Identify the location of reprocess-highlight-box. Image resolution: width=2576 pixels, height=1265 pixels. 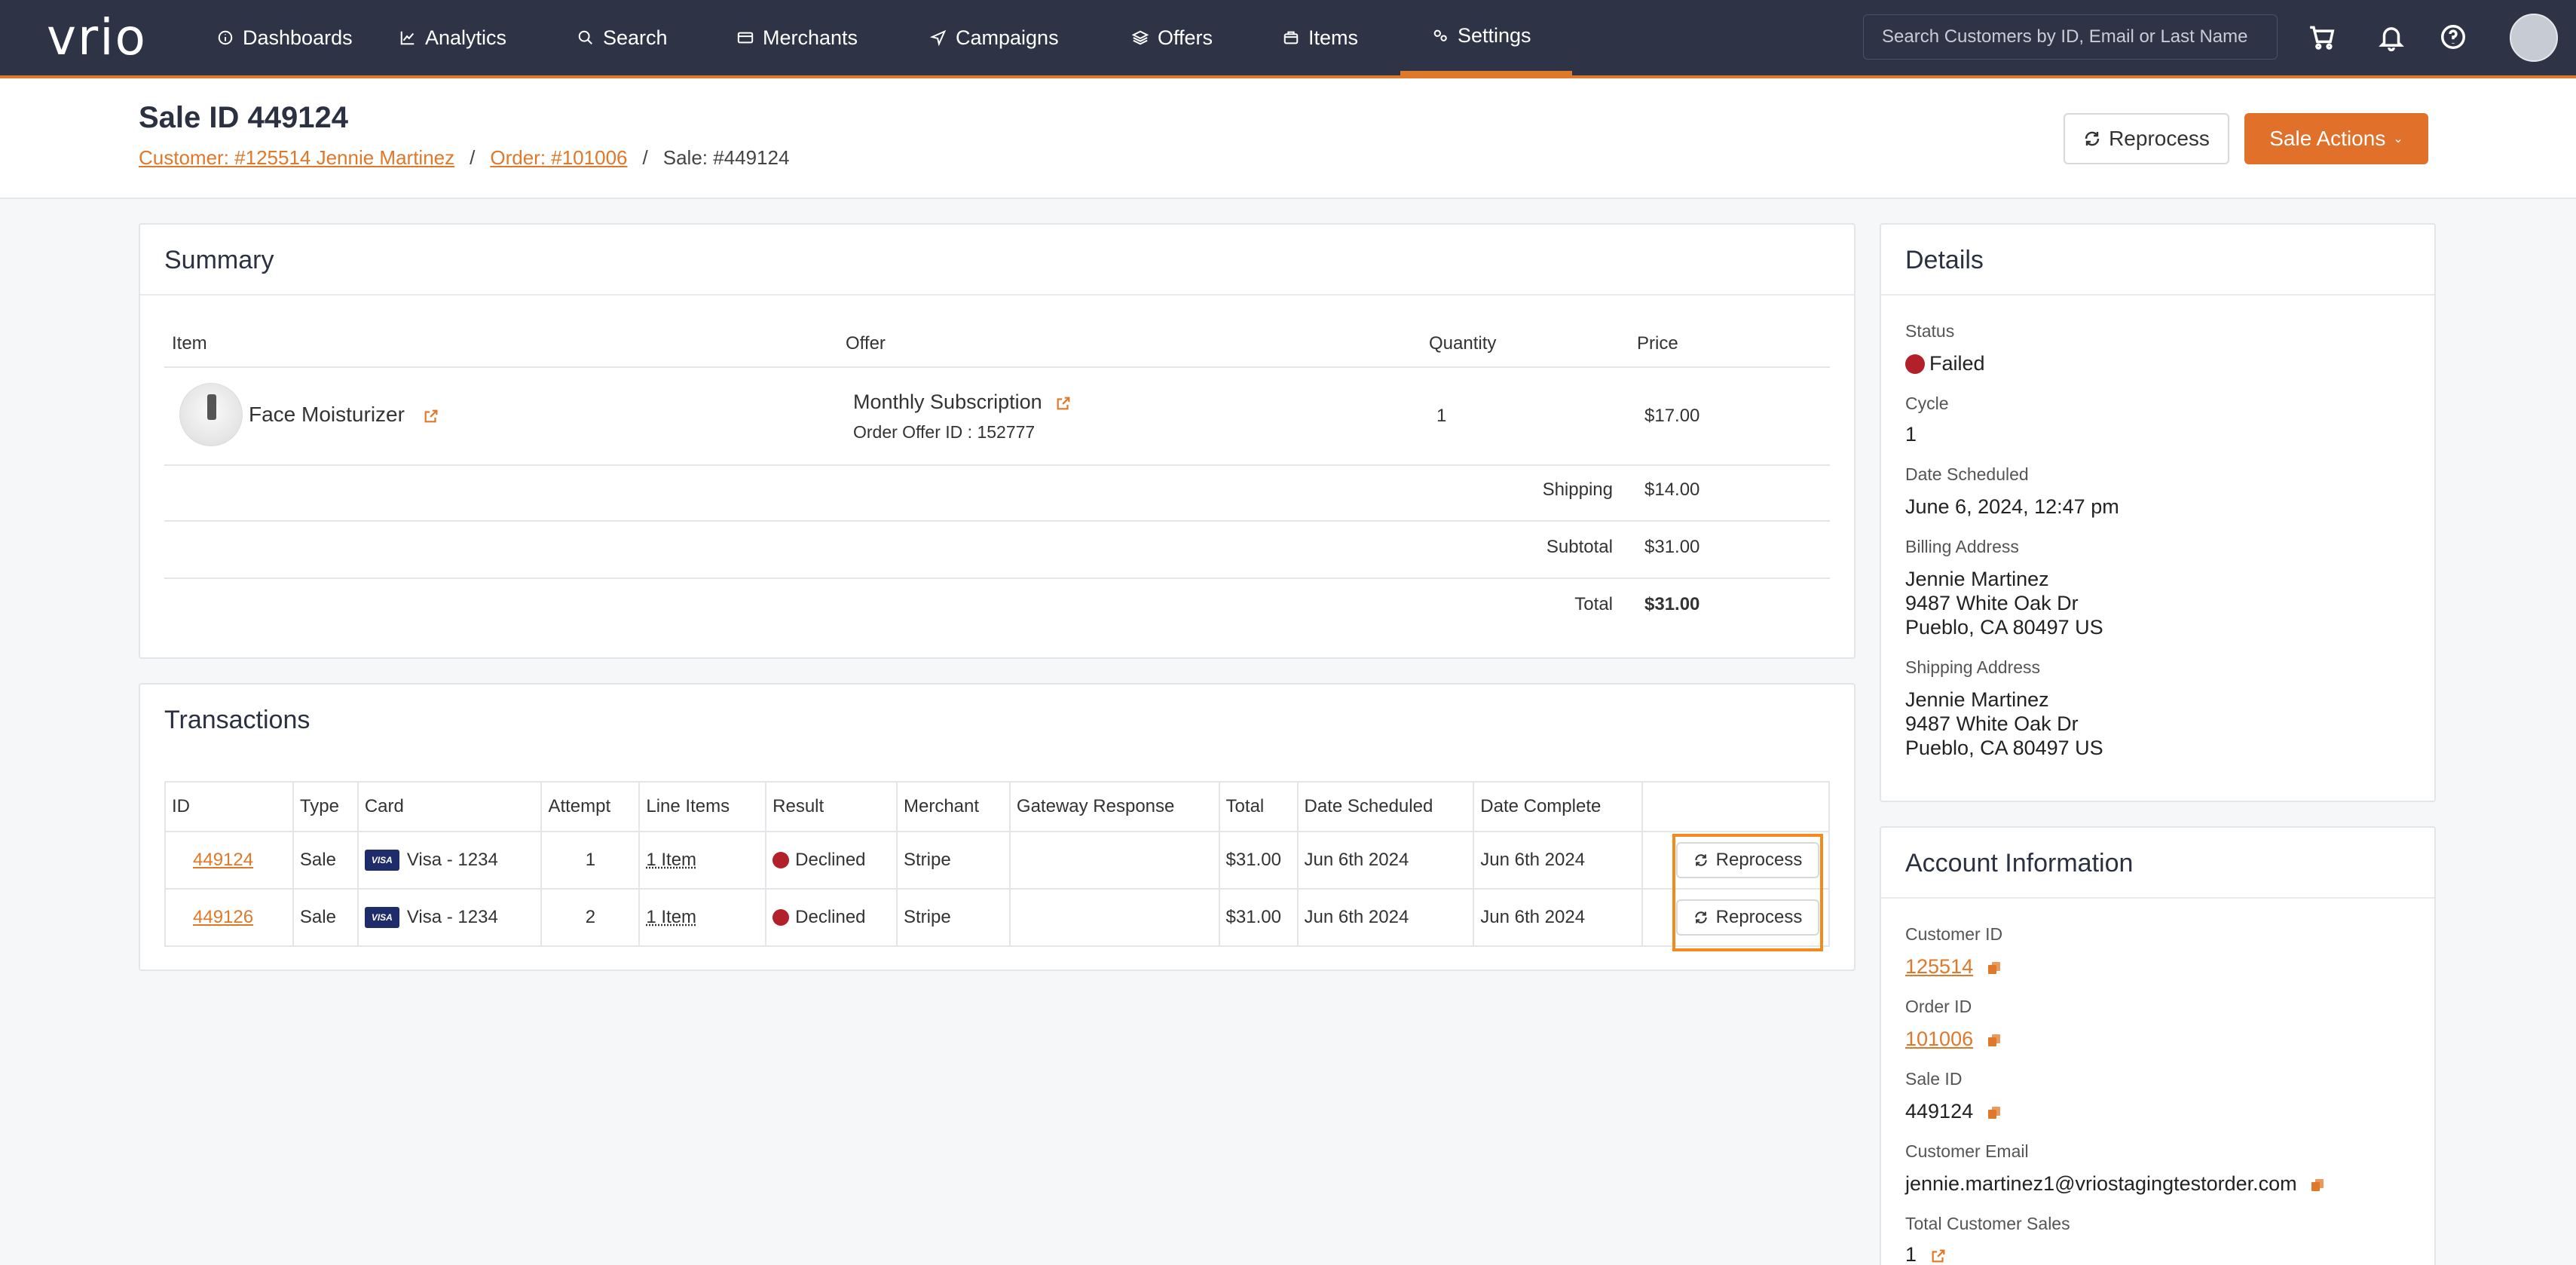
(1747, 892).